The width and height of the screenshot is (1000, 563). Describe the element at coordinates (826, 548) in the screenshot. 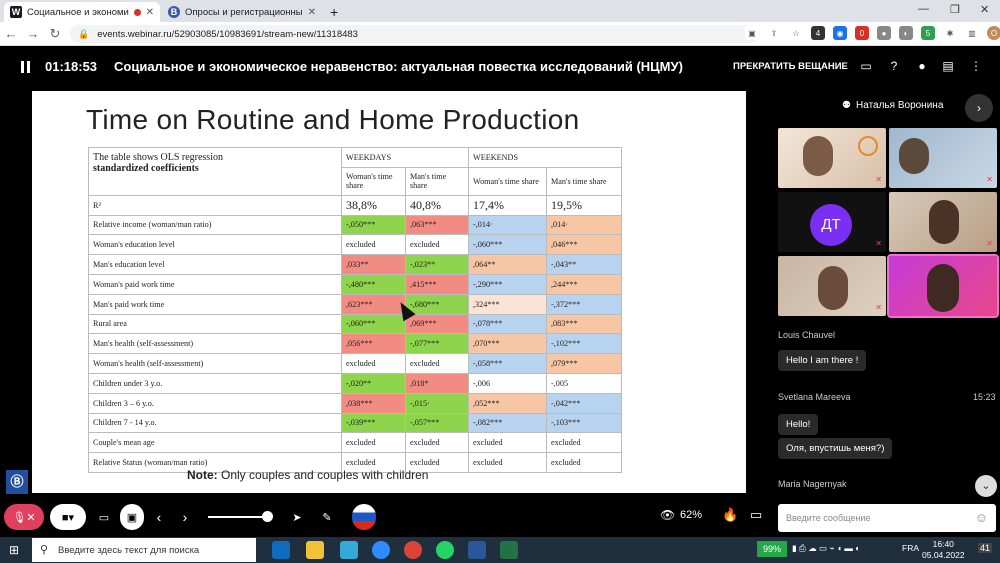

I see `tray-icons: ▮ ⎙ ☁ ▭ ⌁ ◖ ▬ ◐` at that location.